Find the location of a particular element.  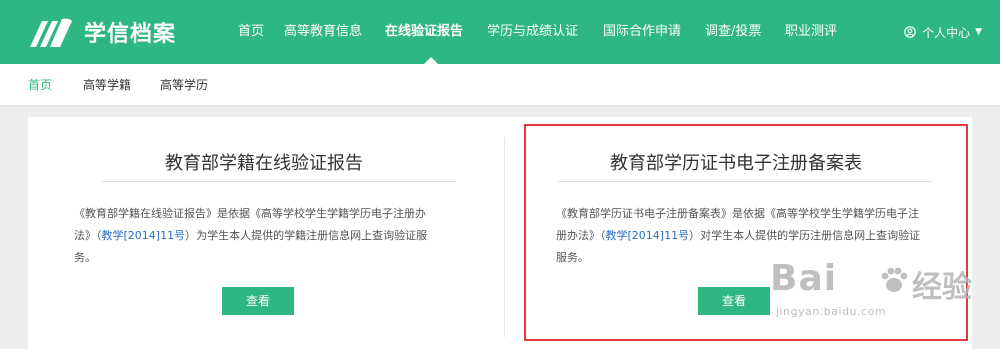

desc-text: 册办法》（ is located at coordinates (581, 235).